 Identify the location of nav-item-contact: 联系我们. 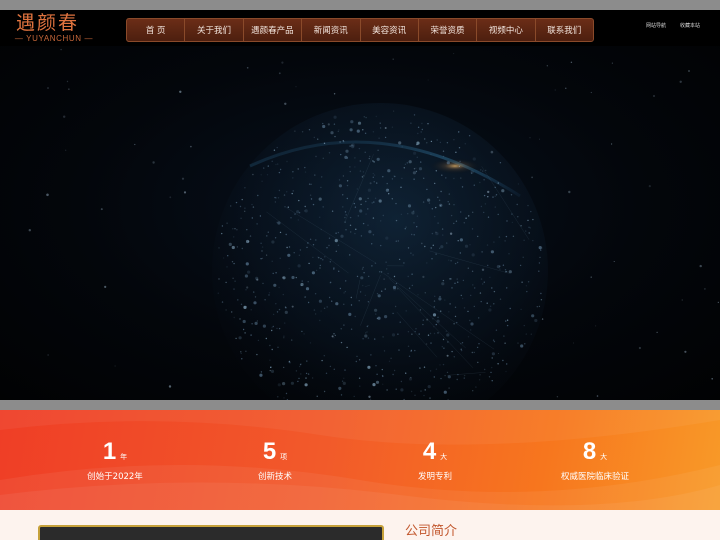
(564, 30).